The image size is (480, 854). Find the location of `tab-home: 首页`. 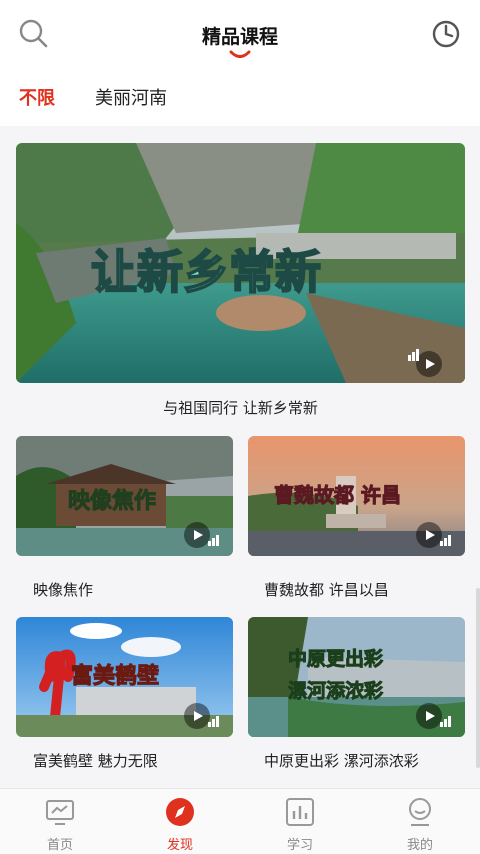

tab-home: 首页 is located at coordinates (60, 821).